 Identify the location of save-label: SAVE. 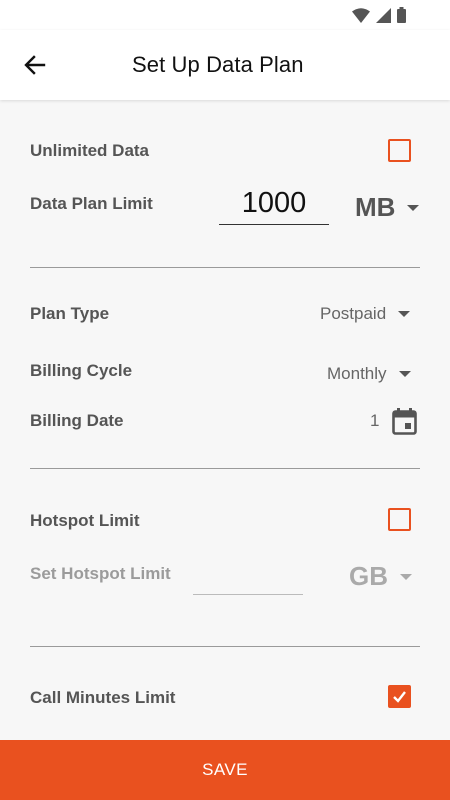
(225, 769).